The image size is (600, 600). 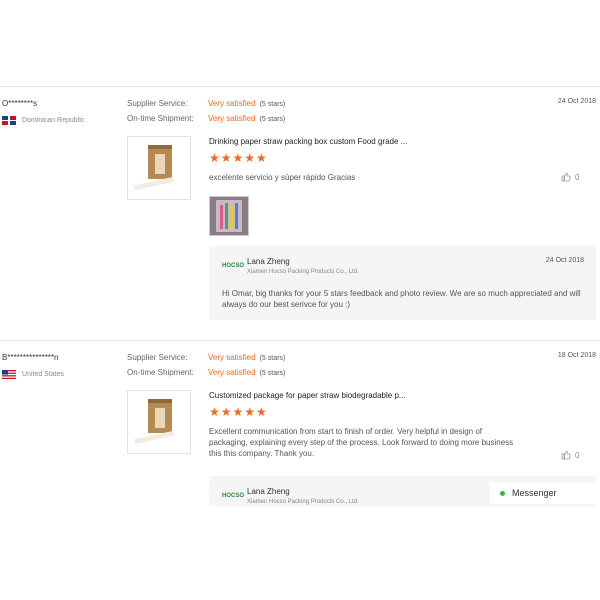 What do you see at coordinates (20, 103) in the screenshot?
I see `buyer-name: O********s` at bounding box center [20, 103].